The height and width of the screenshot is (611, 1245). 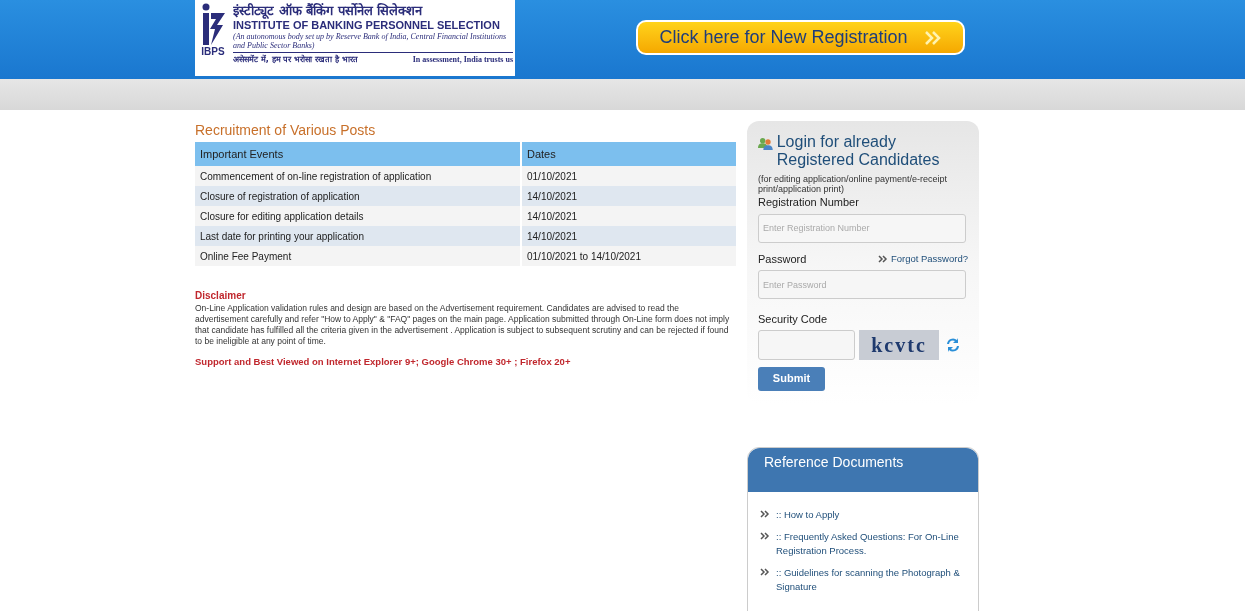 I want to click on login-note: (for editing application/online payment/e-receipt print/application print), so click(x=853, y=184).